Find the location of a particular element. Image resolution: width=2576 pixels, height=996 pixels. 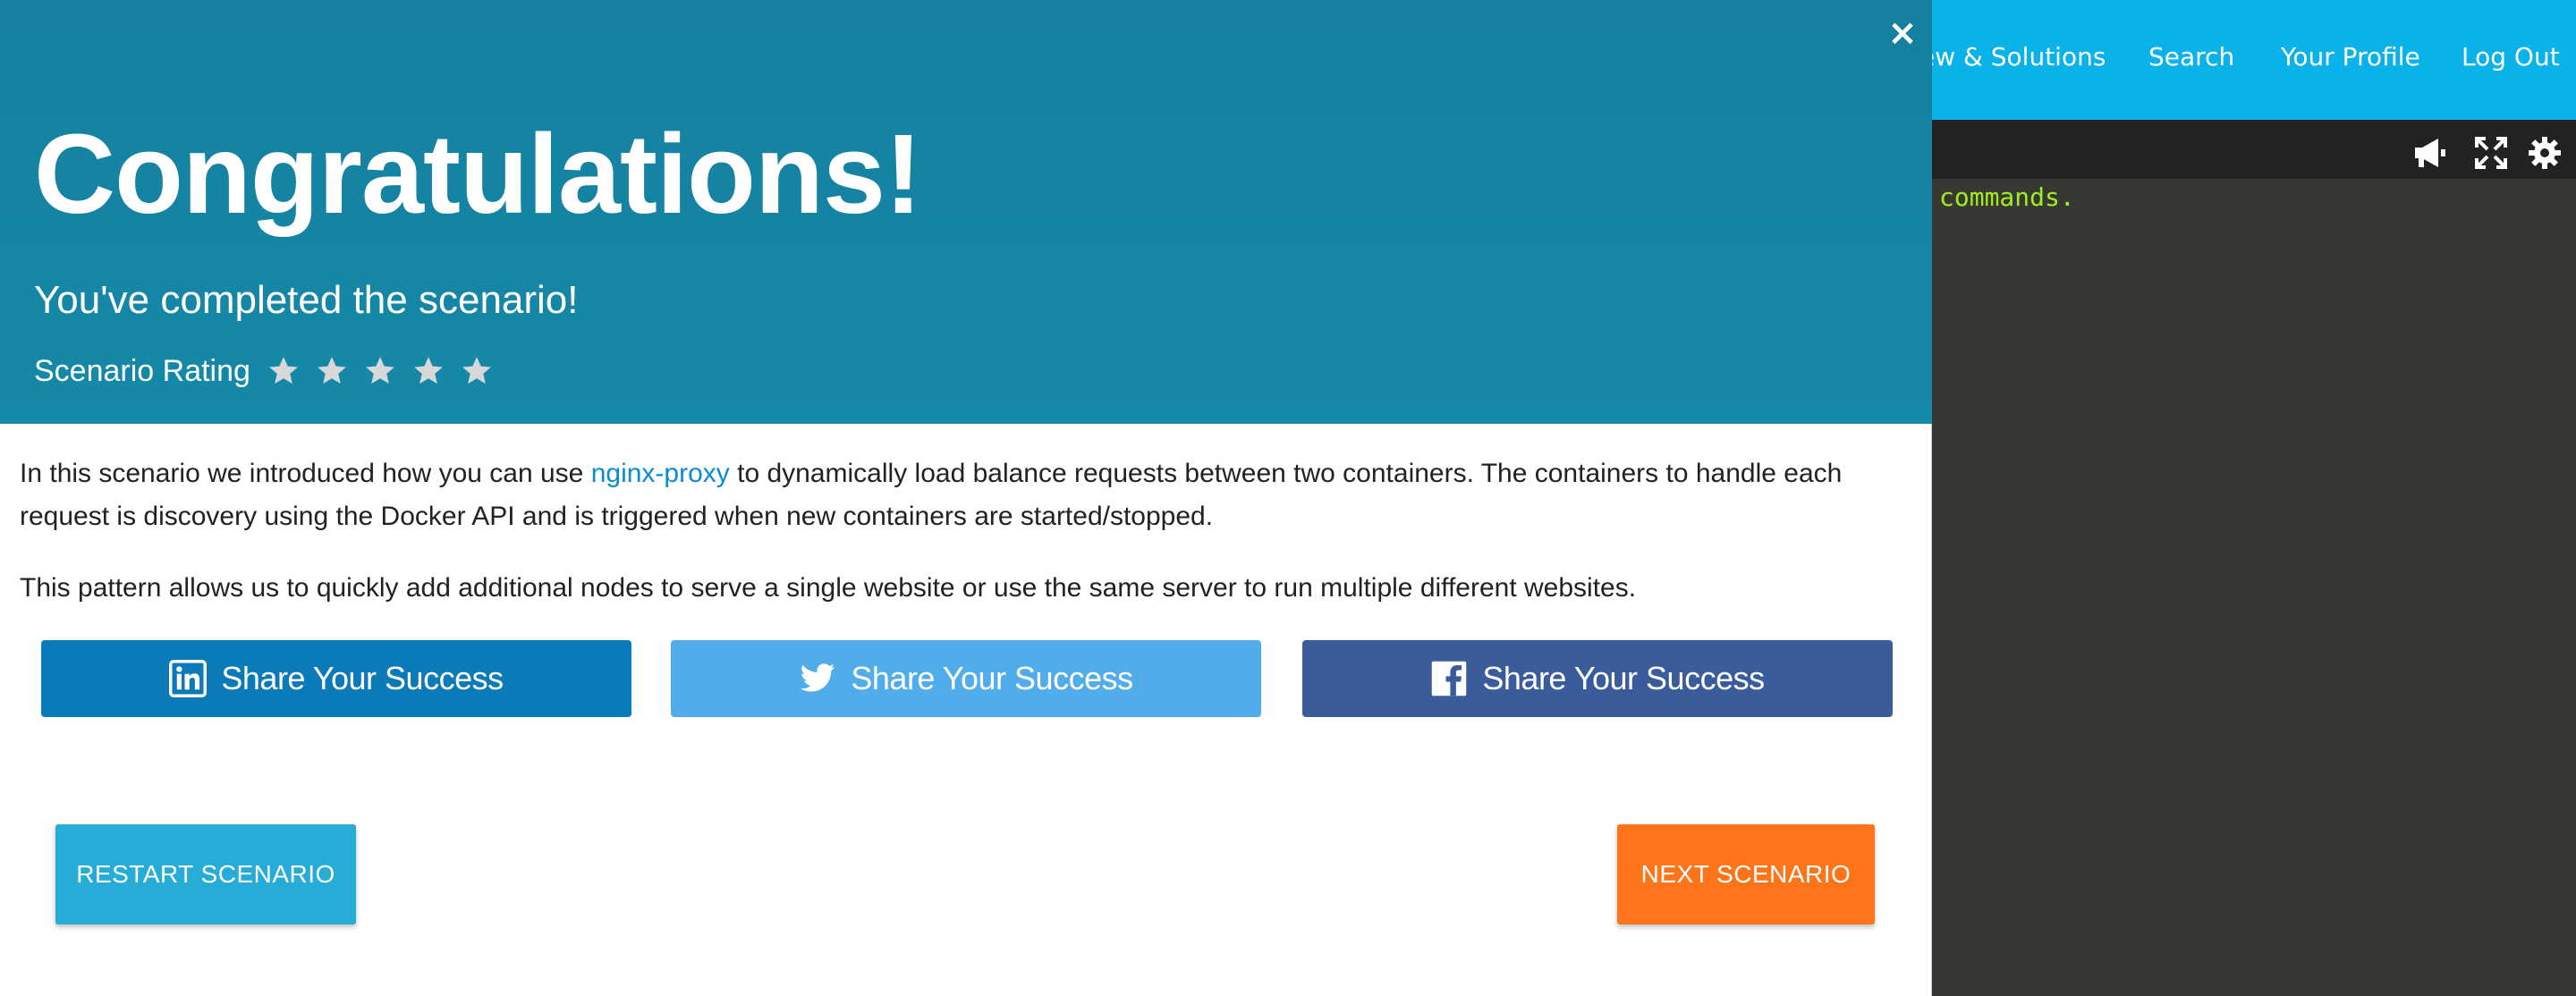

gear-icon is located at coordinates (2545, 153).